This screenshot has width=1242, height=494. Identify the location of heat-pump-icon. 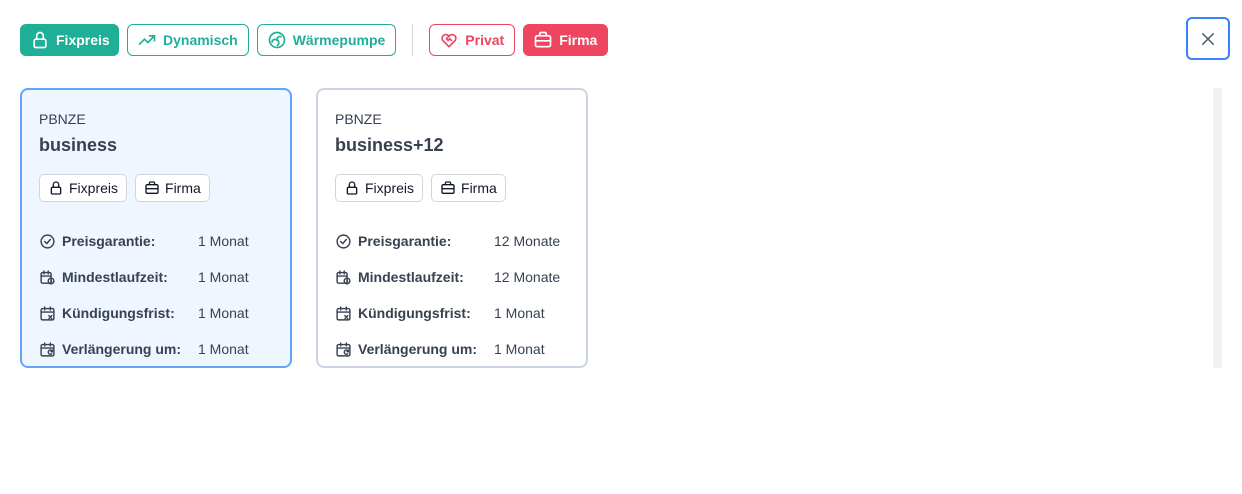
(277, 40).